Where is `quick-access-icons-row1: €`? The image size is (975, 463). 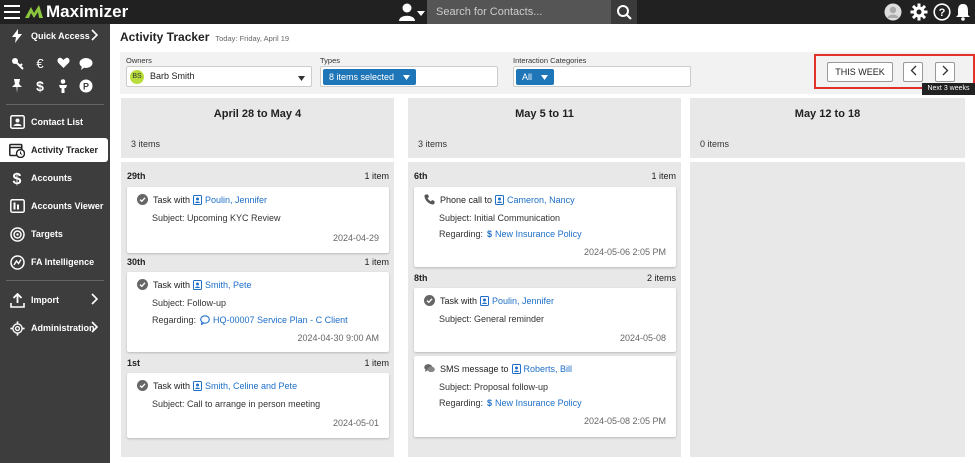
quick-access-icons-row1: € is located at coordinates (51, 63).